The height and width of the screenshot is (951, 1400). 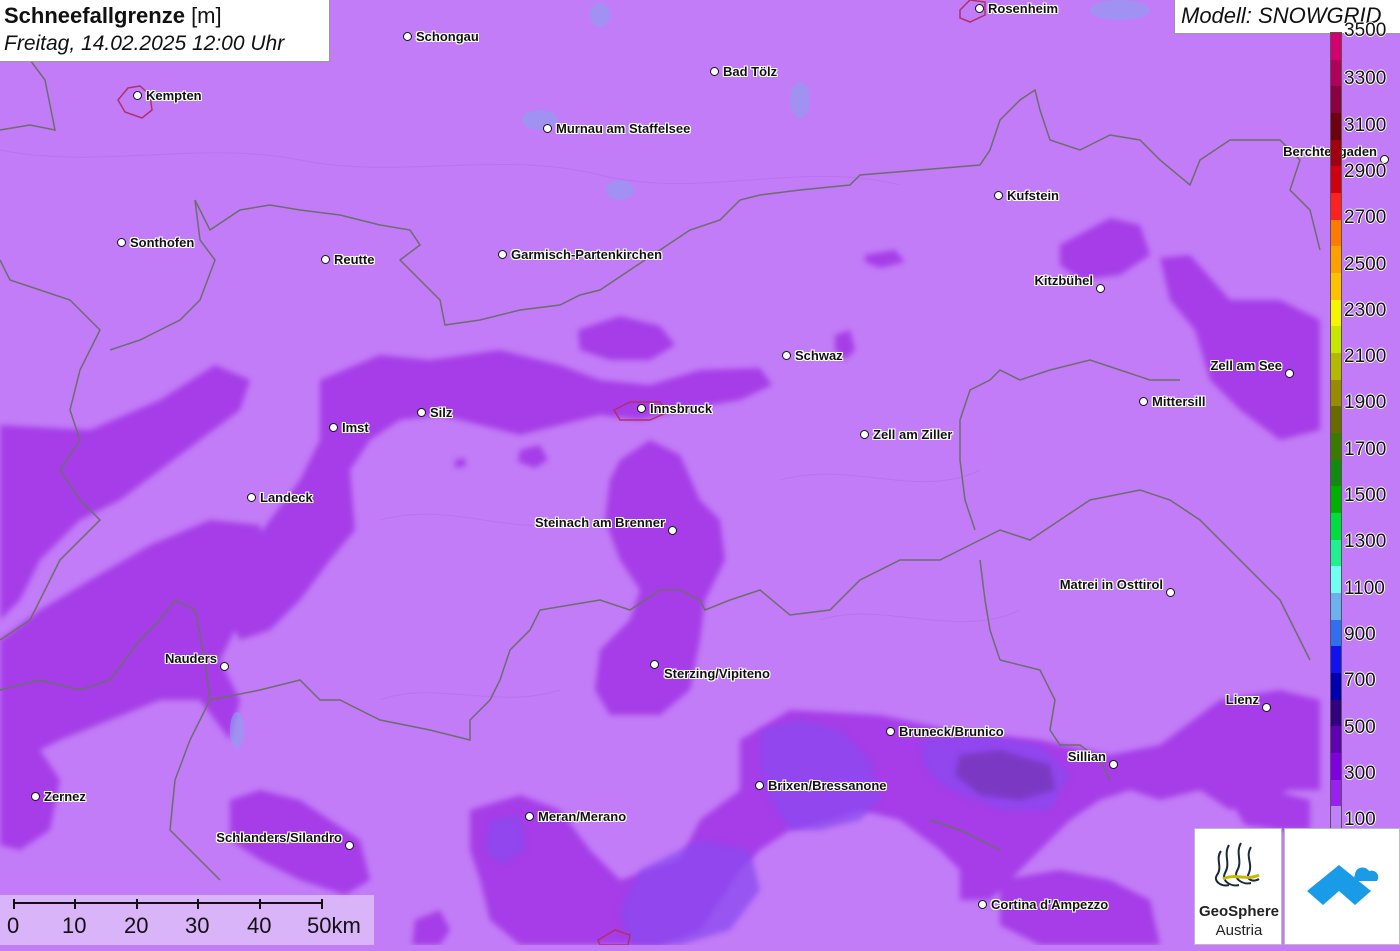 I want to click on city-label-lienz: Lienz, so click(x=1242, y=699).